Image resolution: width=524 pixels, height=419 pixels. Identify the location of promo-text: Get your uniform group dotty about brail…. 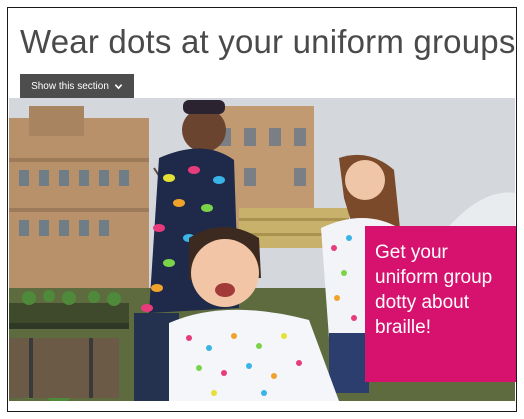
(434, 290).